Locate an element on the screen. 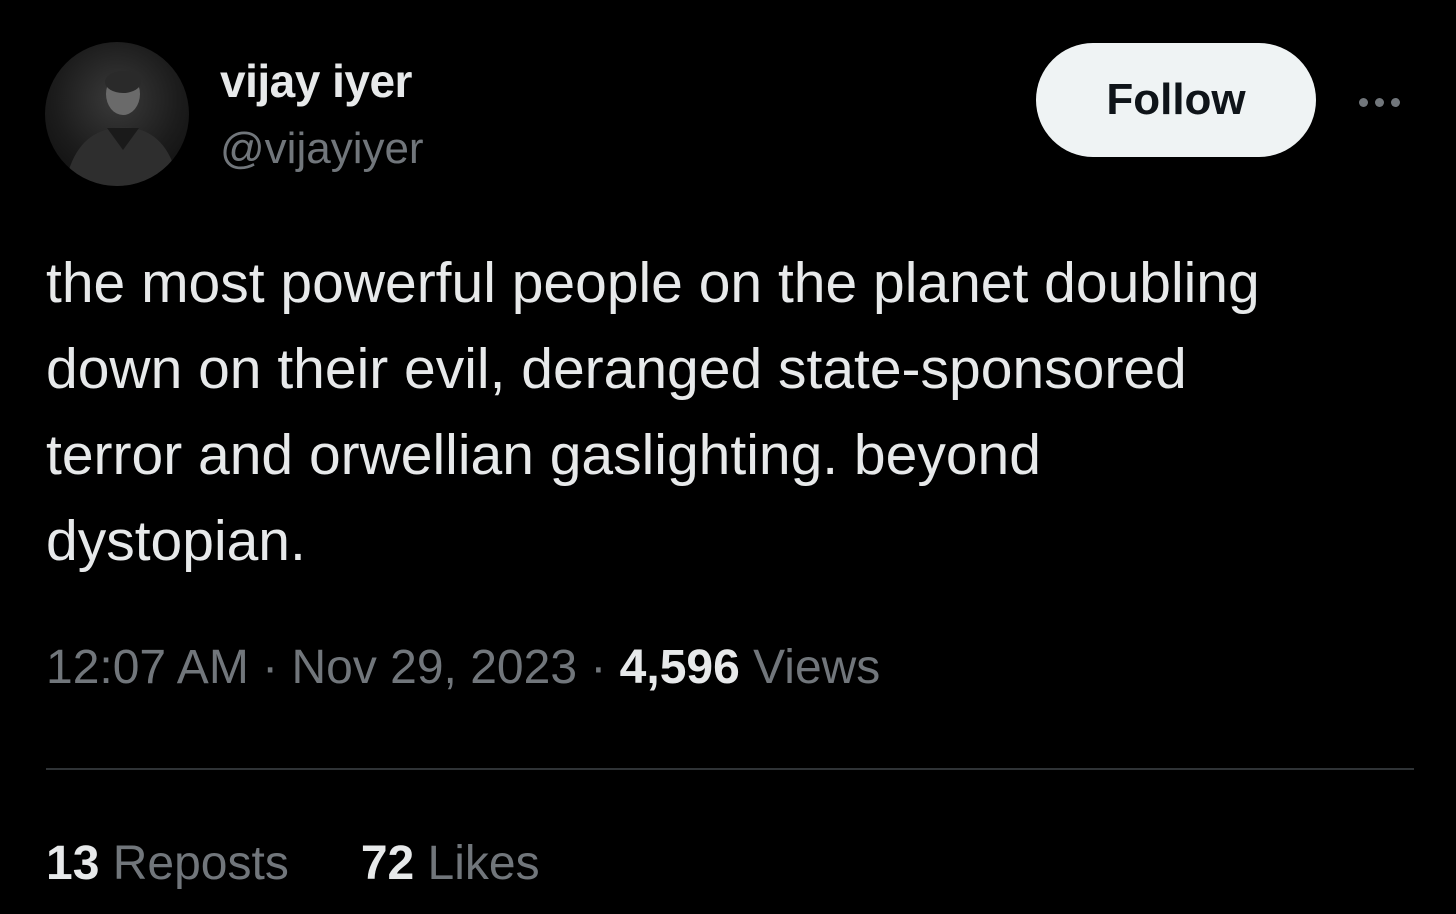 Image resolution: width=1456 pixels, height=914 pixels. follow-button: Follow is located at coordinates (1176, 100).